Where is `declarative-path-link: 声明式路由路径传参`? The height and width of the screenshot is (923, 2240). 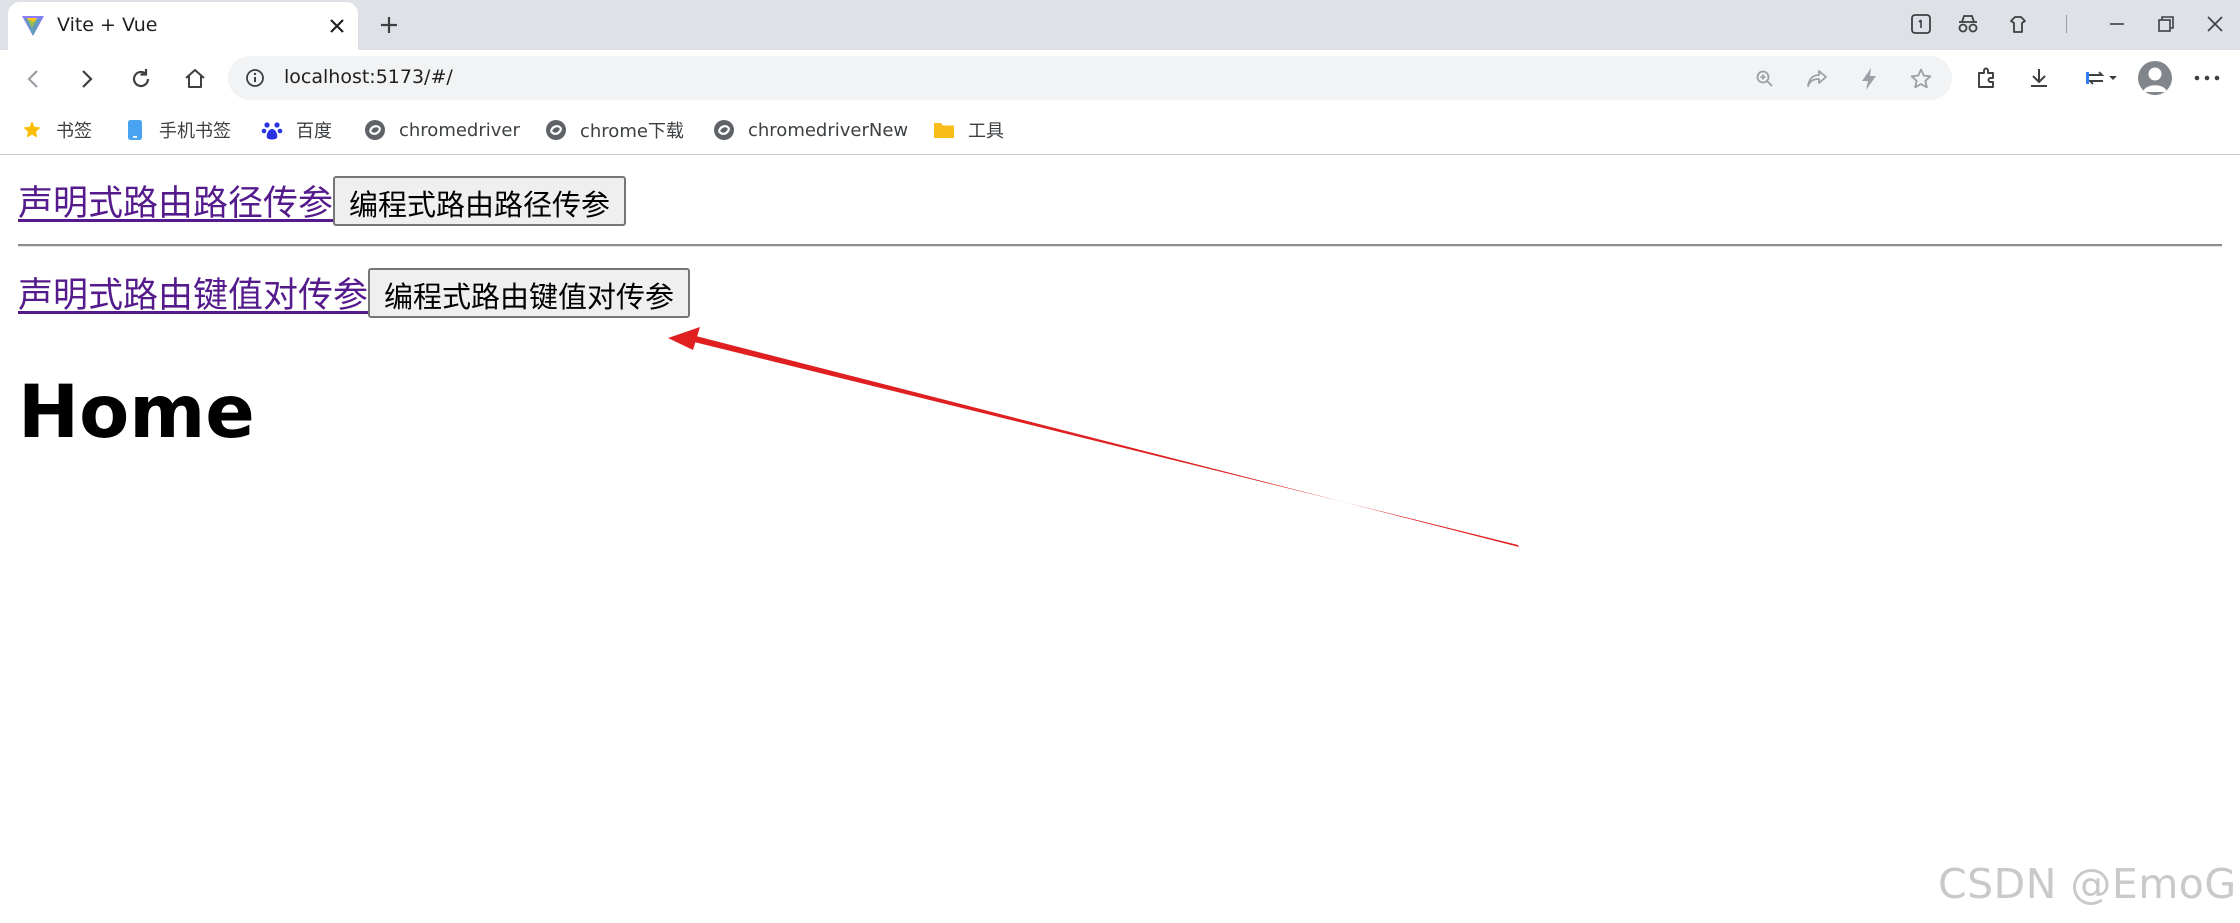
declarative-path-link: 声明式路由路径传参 is located at coordinates (175, 200).